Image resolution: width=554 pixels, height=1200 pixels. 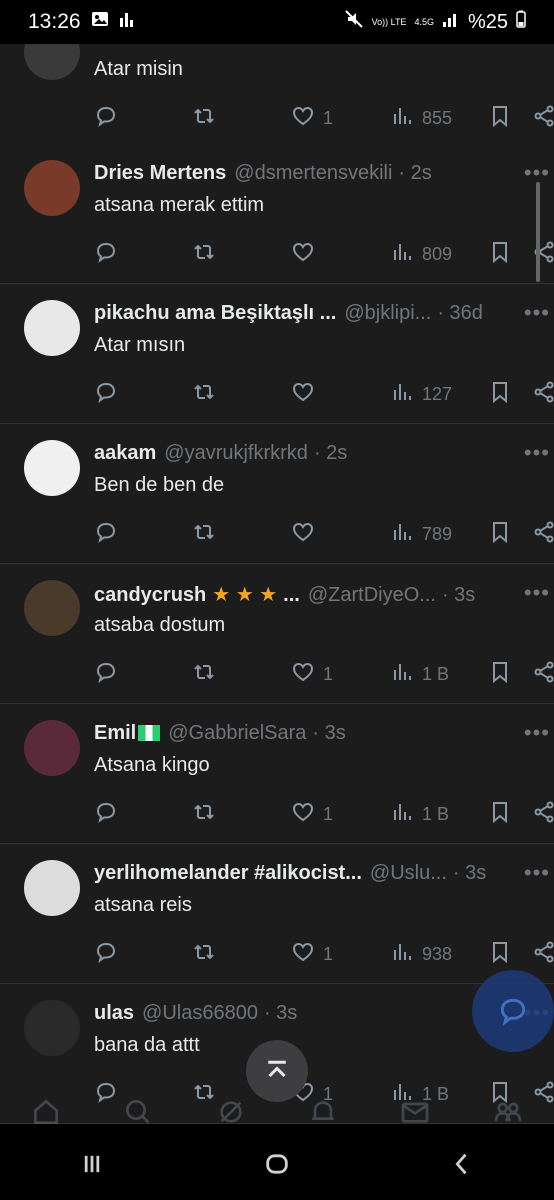 I want to click on views-button: 127, so click(x=421, y=394).